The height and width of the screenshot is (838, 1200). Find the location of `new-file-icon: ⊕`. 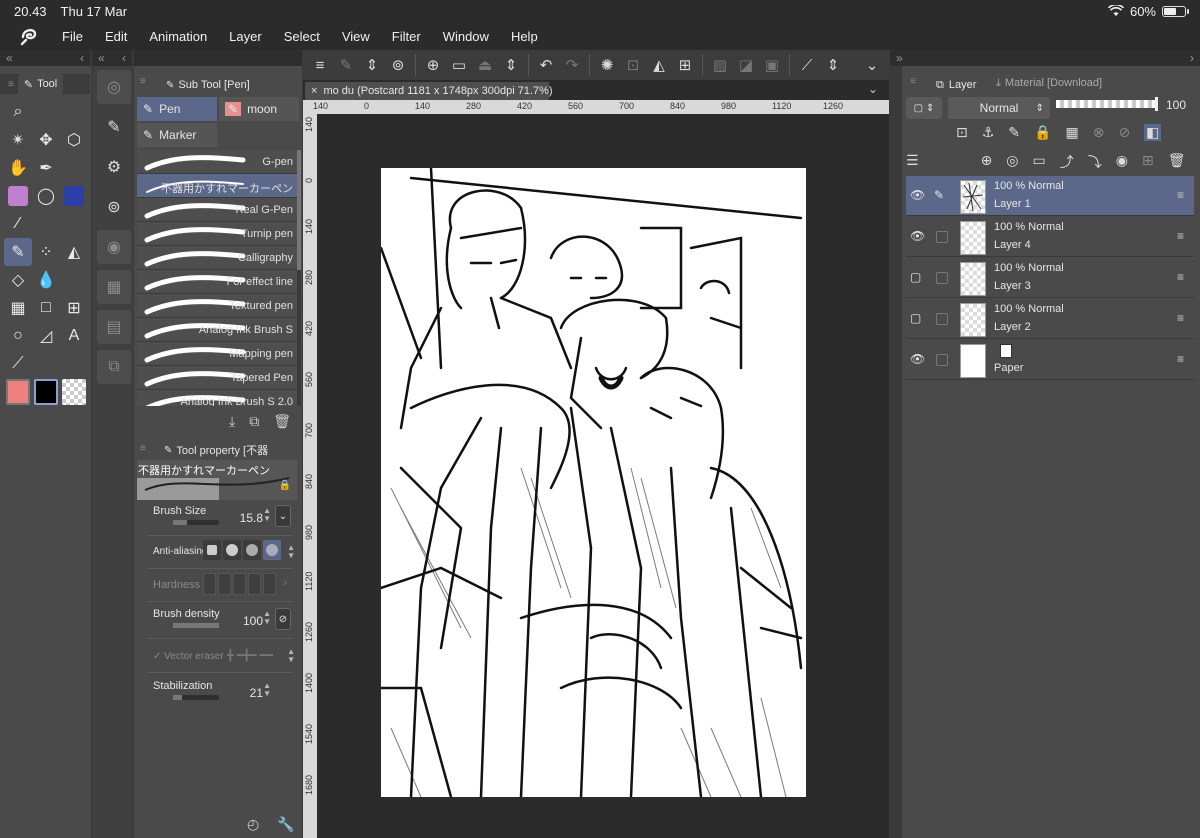

new-file-icon: ⊕ is located at coordinates (433, 65).